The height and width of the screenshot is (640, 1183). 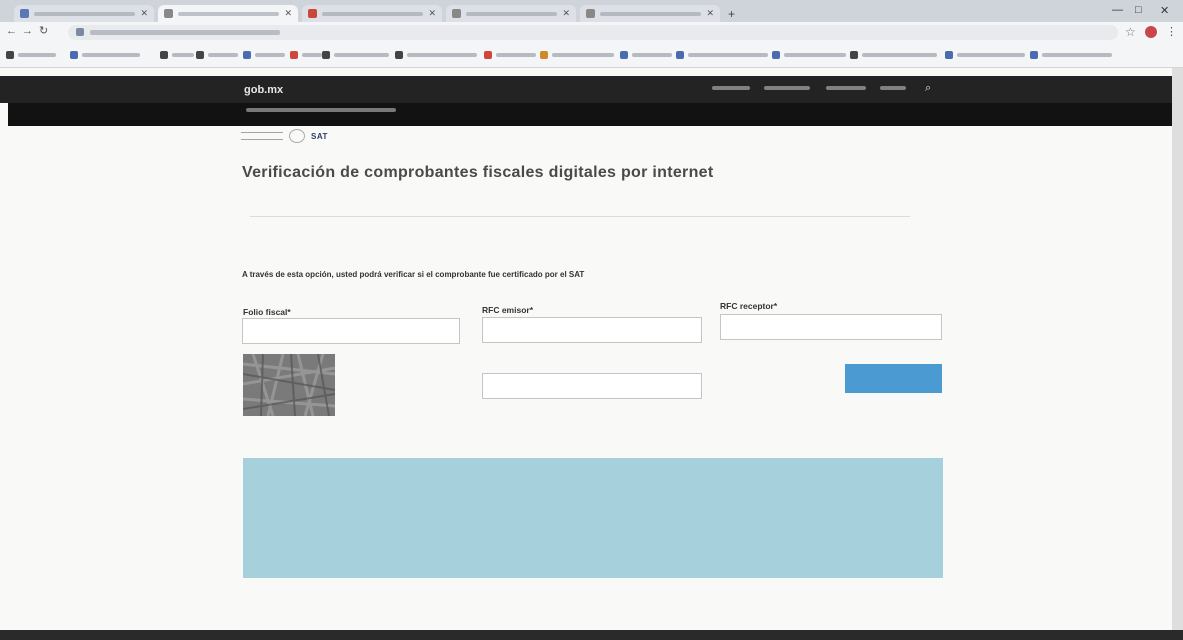 I want to click on window-close-icon: ✕, so click(x=1164, y=10).